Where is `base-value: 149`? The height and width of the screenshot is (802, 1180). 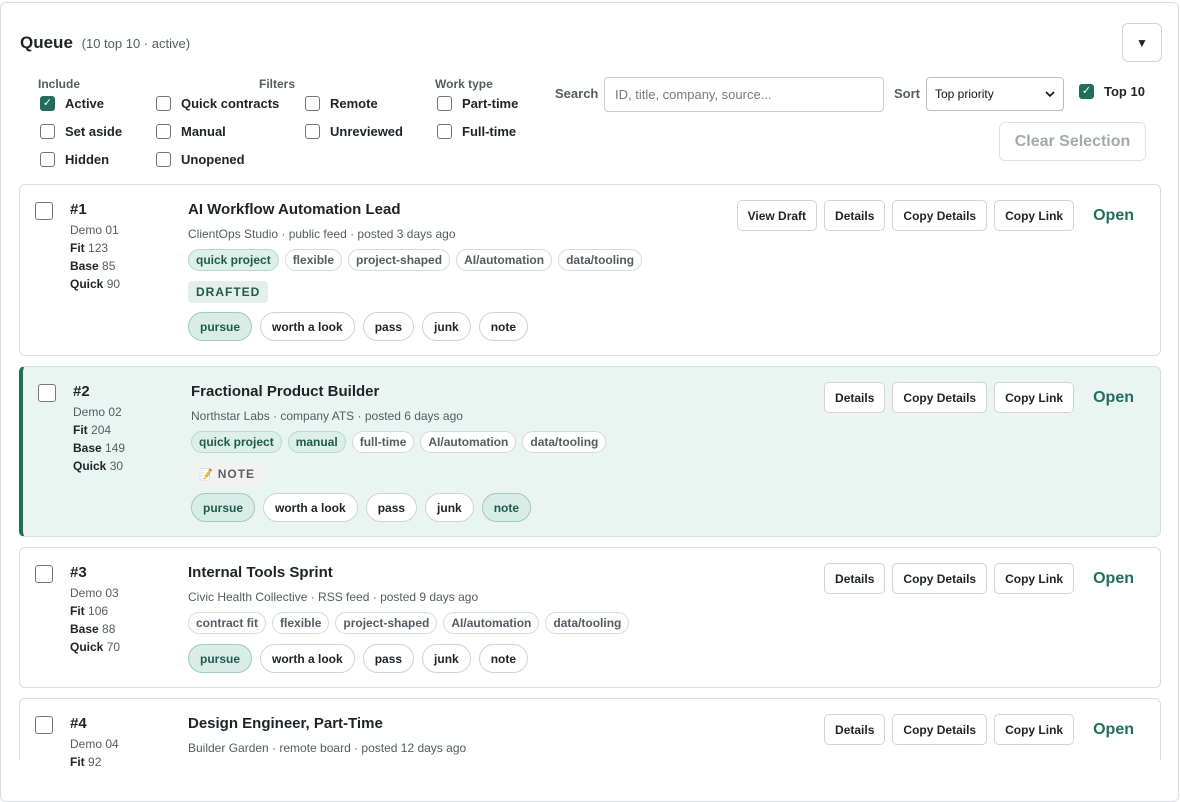
base-value: 149 is located at coordinates (115, 448).